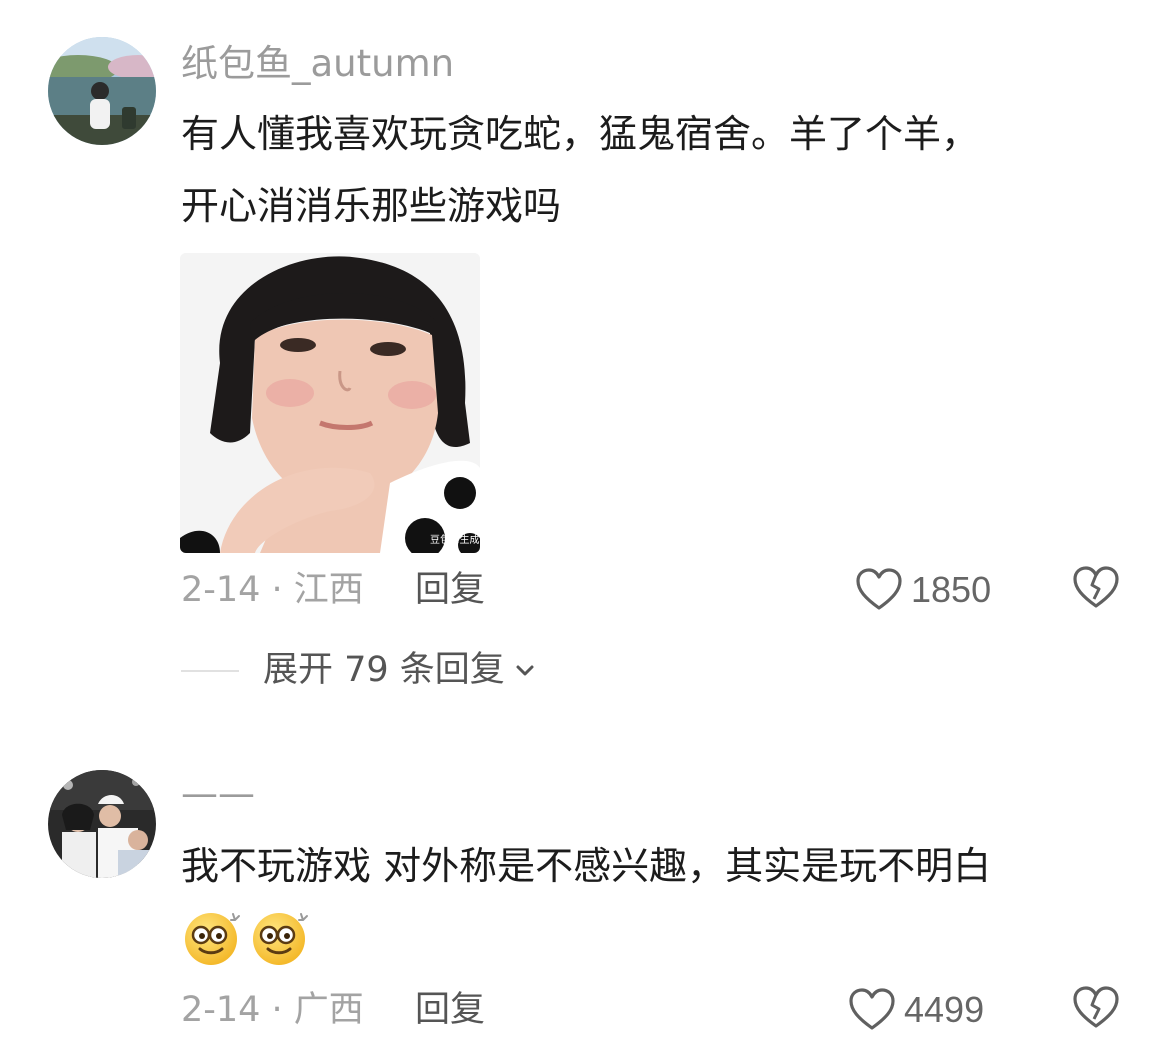 This screenshot has height=1057, width=1170. What do you see at coordinates (951, 589) in the screenshot?
I see `like-count: 1850` at bounding box center [951, 589].